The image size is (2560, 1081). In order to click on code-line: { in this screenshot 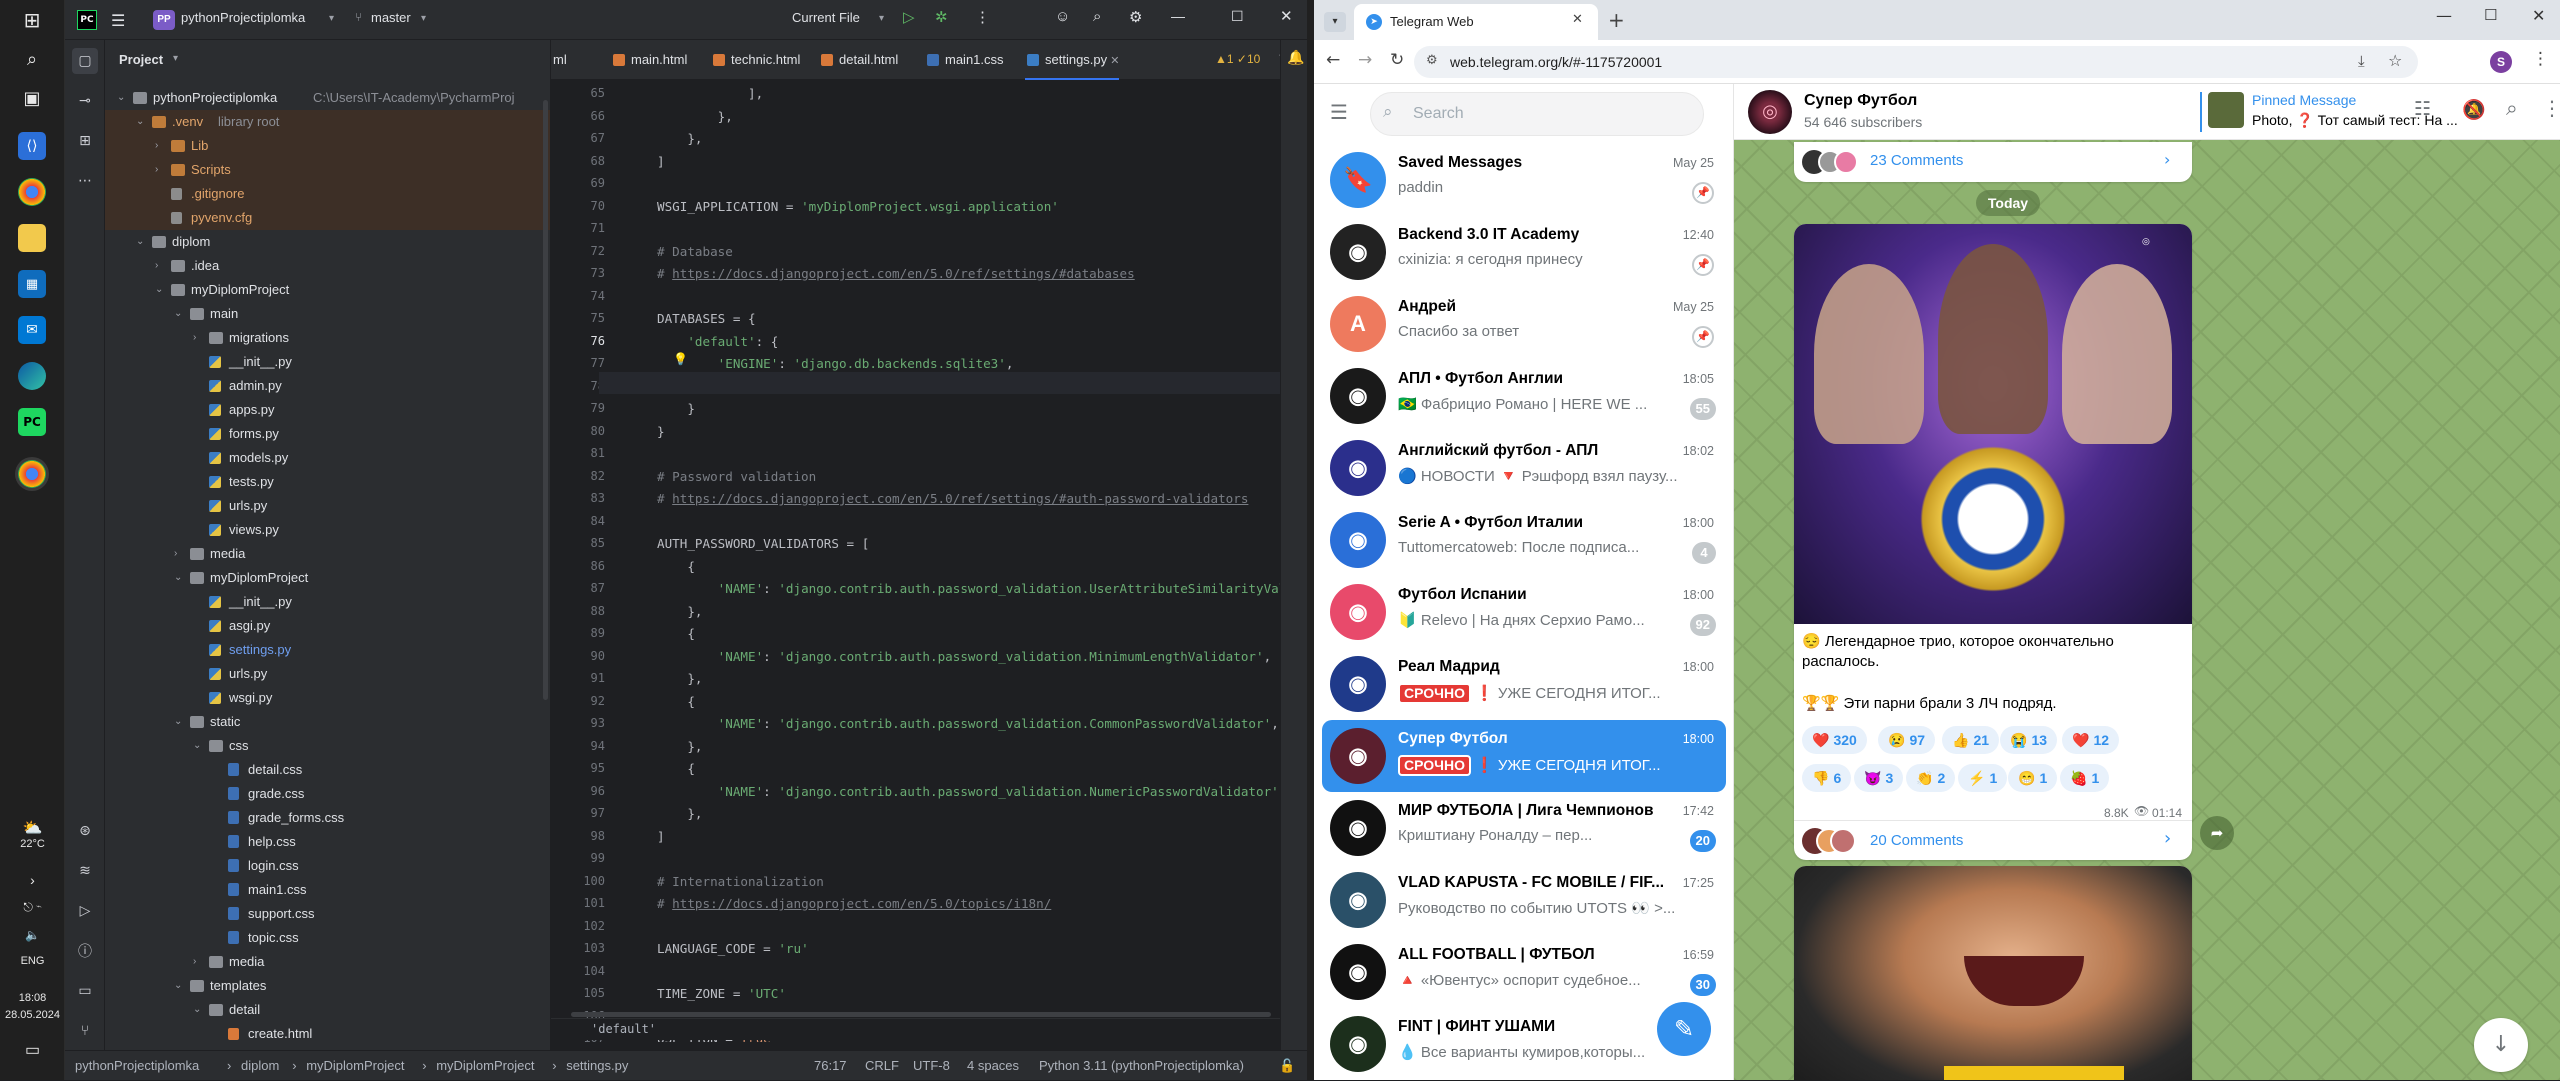, I will do `click(676, 768)`.